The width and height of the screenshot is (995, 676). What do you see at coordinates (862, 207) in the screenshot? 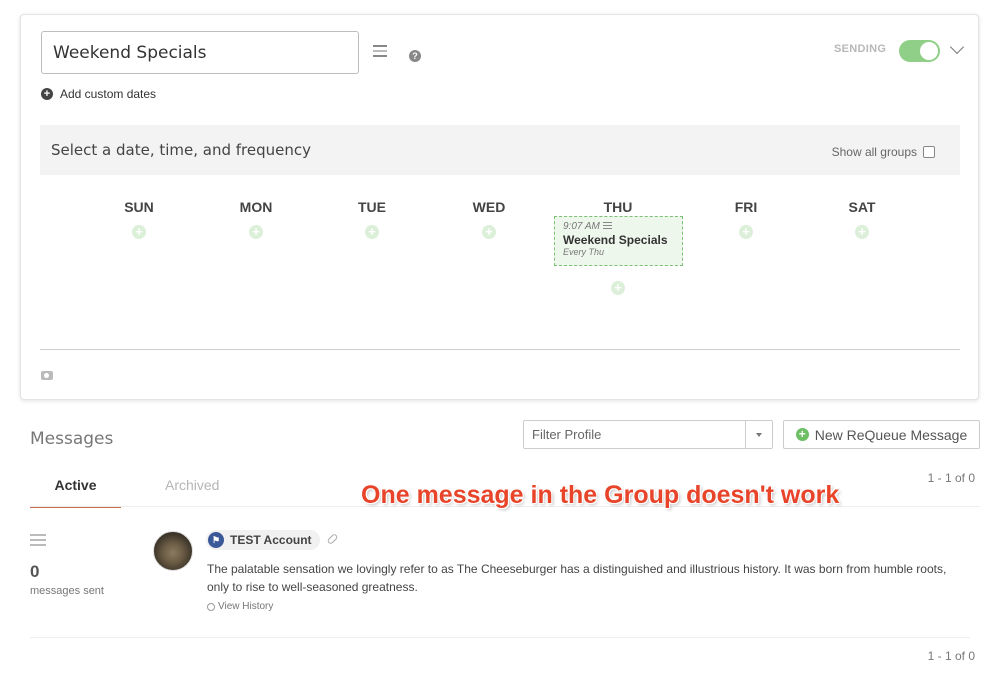
I see `day-label: SAT` at bounding box center [862, 207].